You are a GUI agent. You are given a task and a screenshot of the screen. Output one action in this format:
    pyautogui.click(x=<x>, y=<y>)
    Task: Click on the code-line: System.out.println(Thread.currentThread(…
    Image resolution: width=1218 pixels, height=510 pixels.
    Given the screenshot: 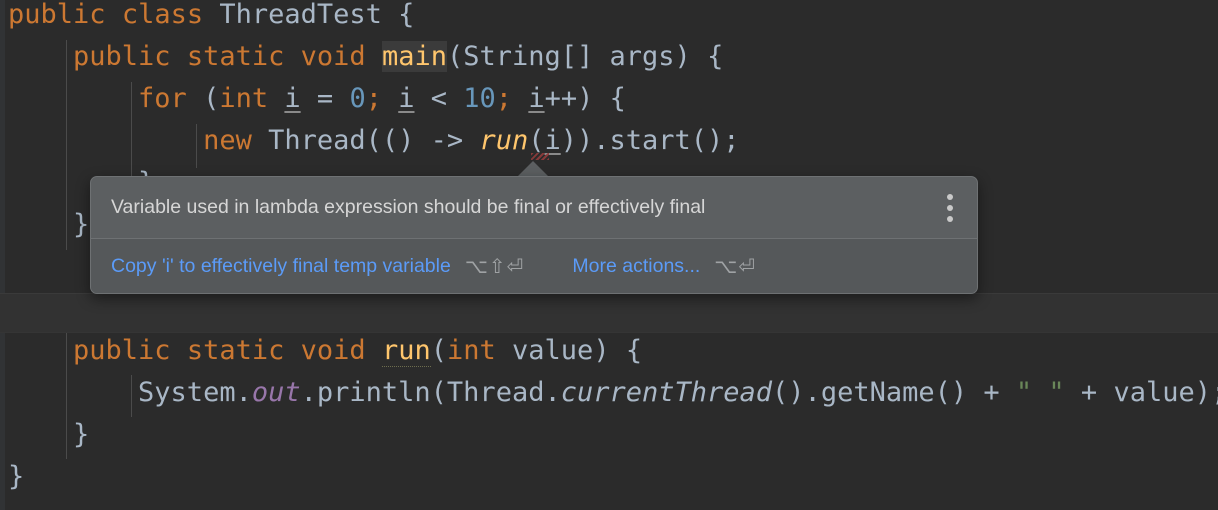 What is the action you would take?
    pyautogui.click(x=613, y=393)
    